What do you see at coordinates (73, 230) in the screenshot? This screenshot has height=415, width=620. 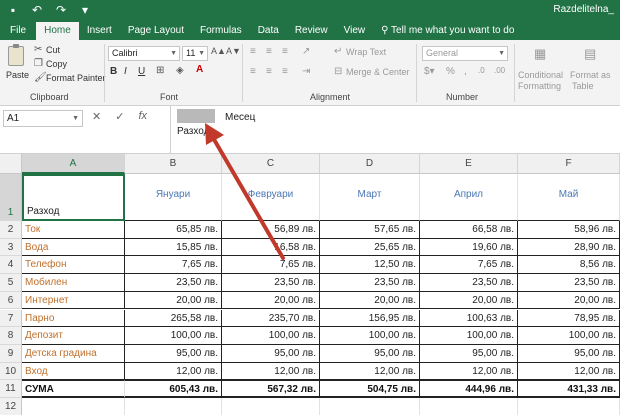 I see `expense-label-cell: Ток` at bounding box center [73, 230].